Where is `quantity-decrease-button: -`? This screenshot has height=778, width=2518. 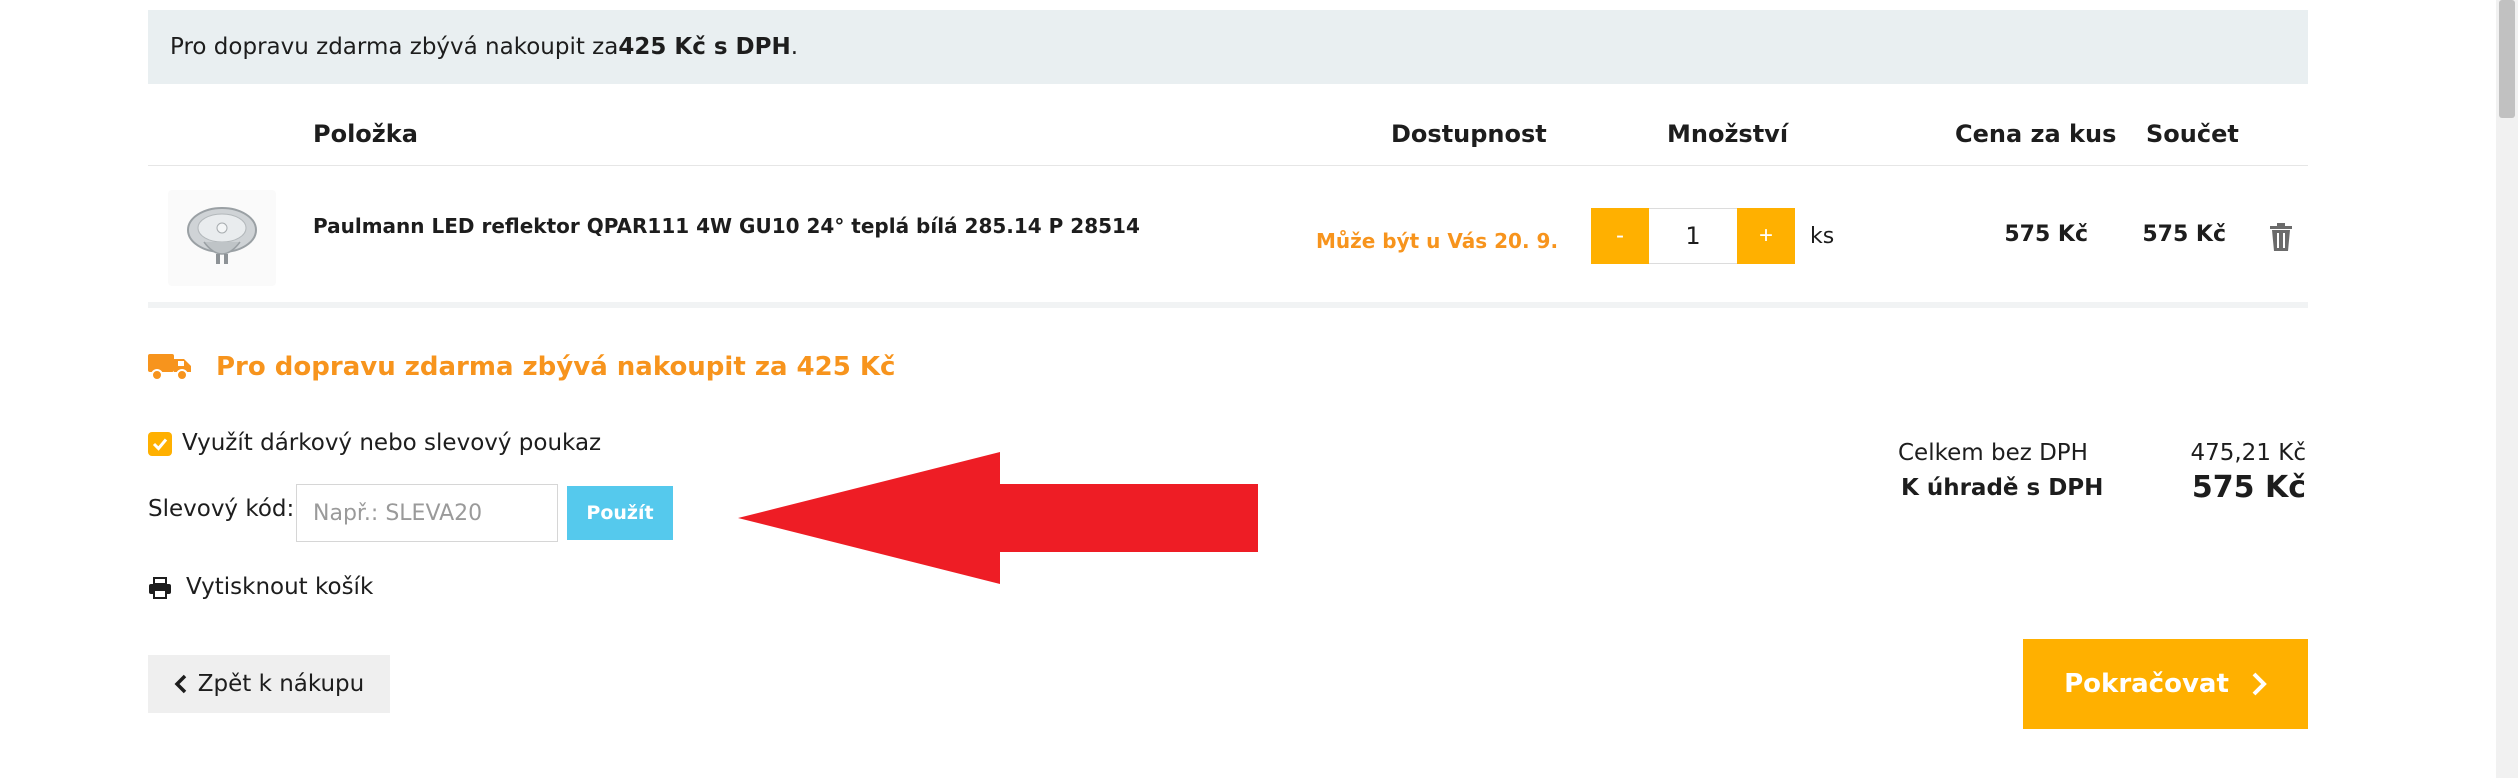 quantity-decrease-button: - is located at coordinates (1620, 236).